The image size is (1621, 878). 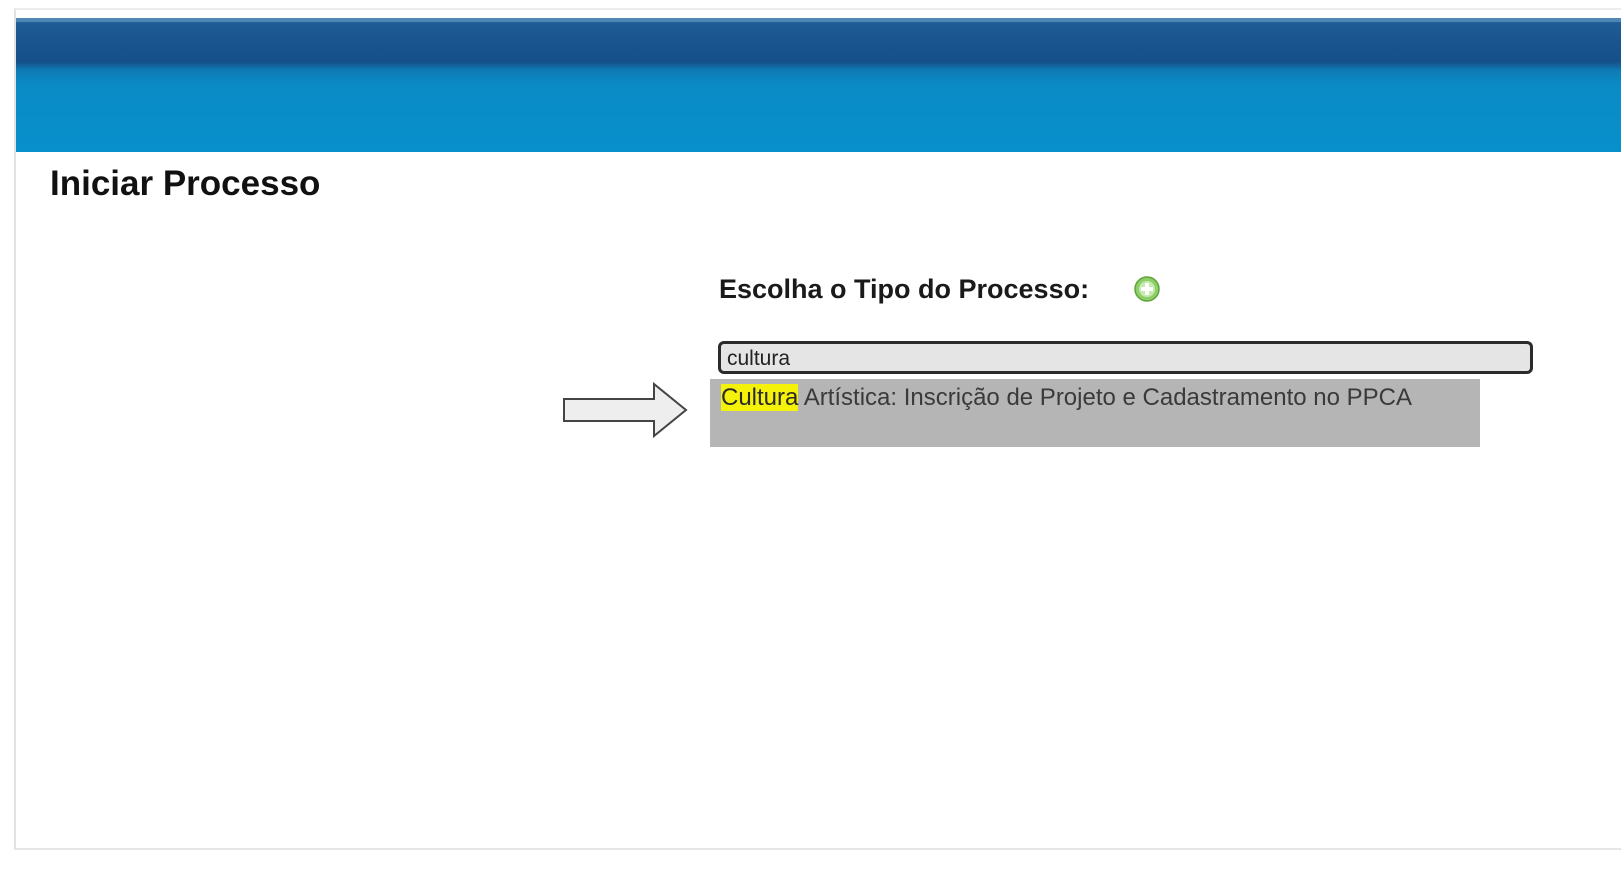 I want to click on right-arrow-icon, so click(x=625, y=410).